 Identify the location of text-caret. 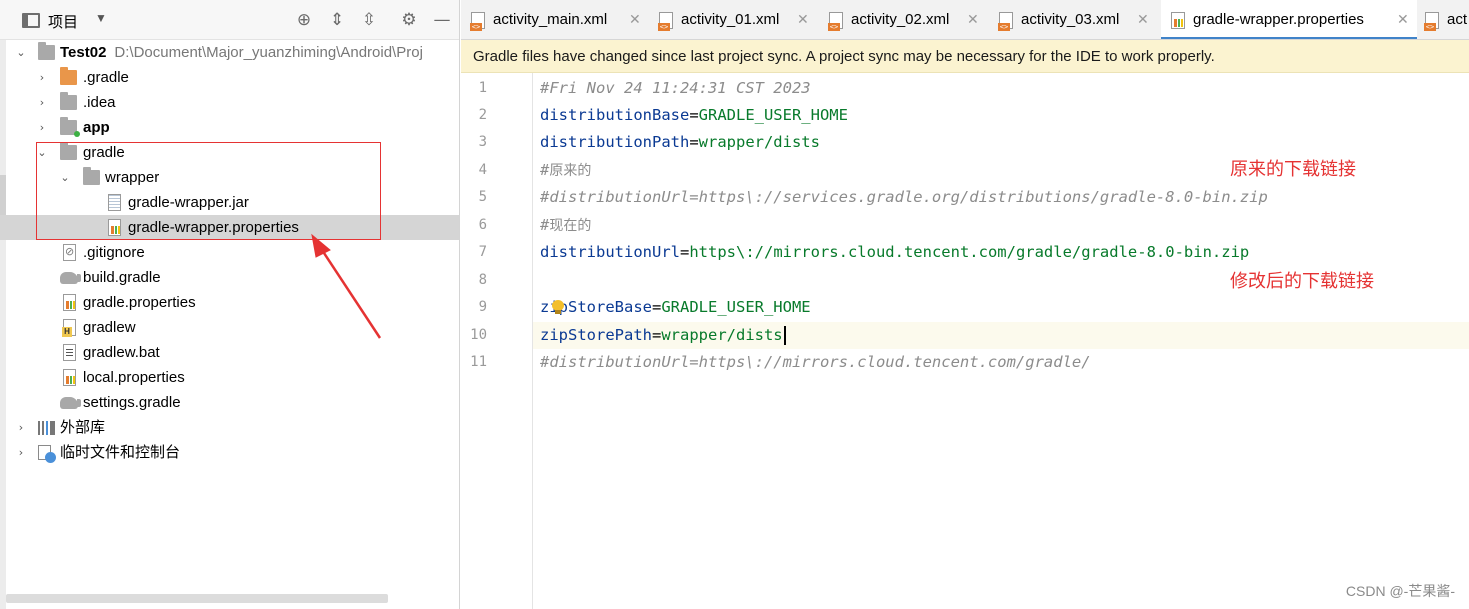
(784, 335).